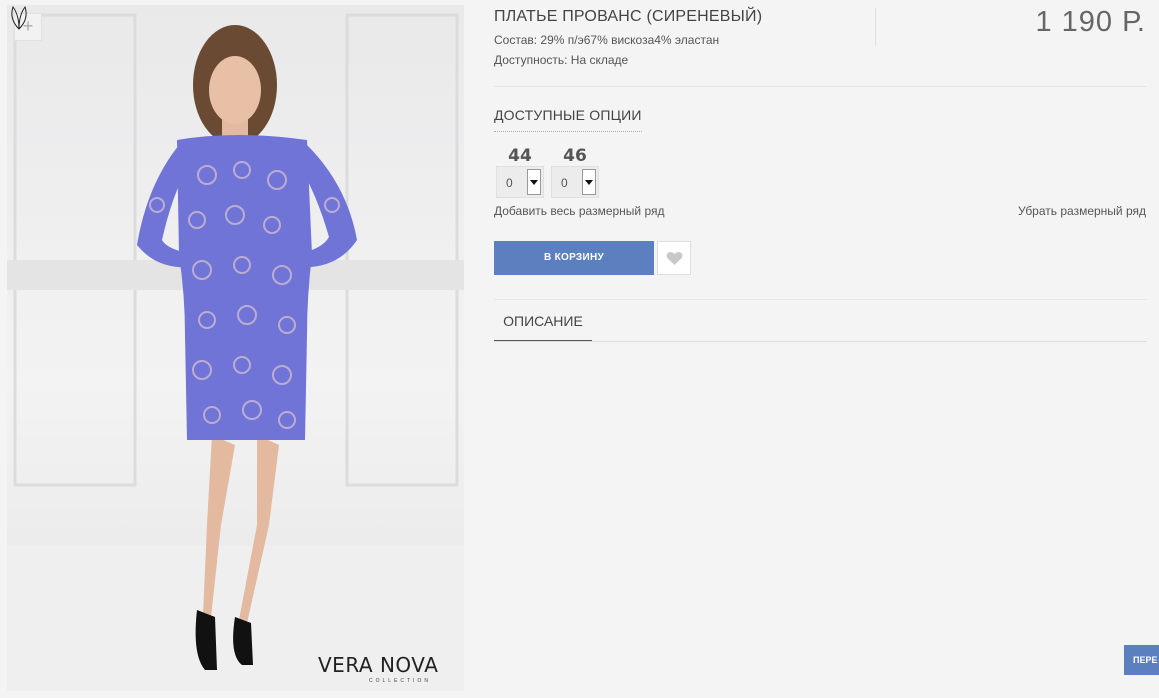  I want to click on header-divider, so click(875, 27).